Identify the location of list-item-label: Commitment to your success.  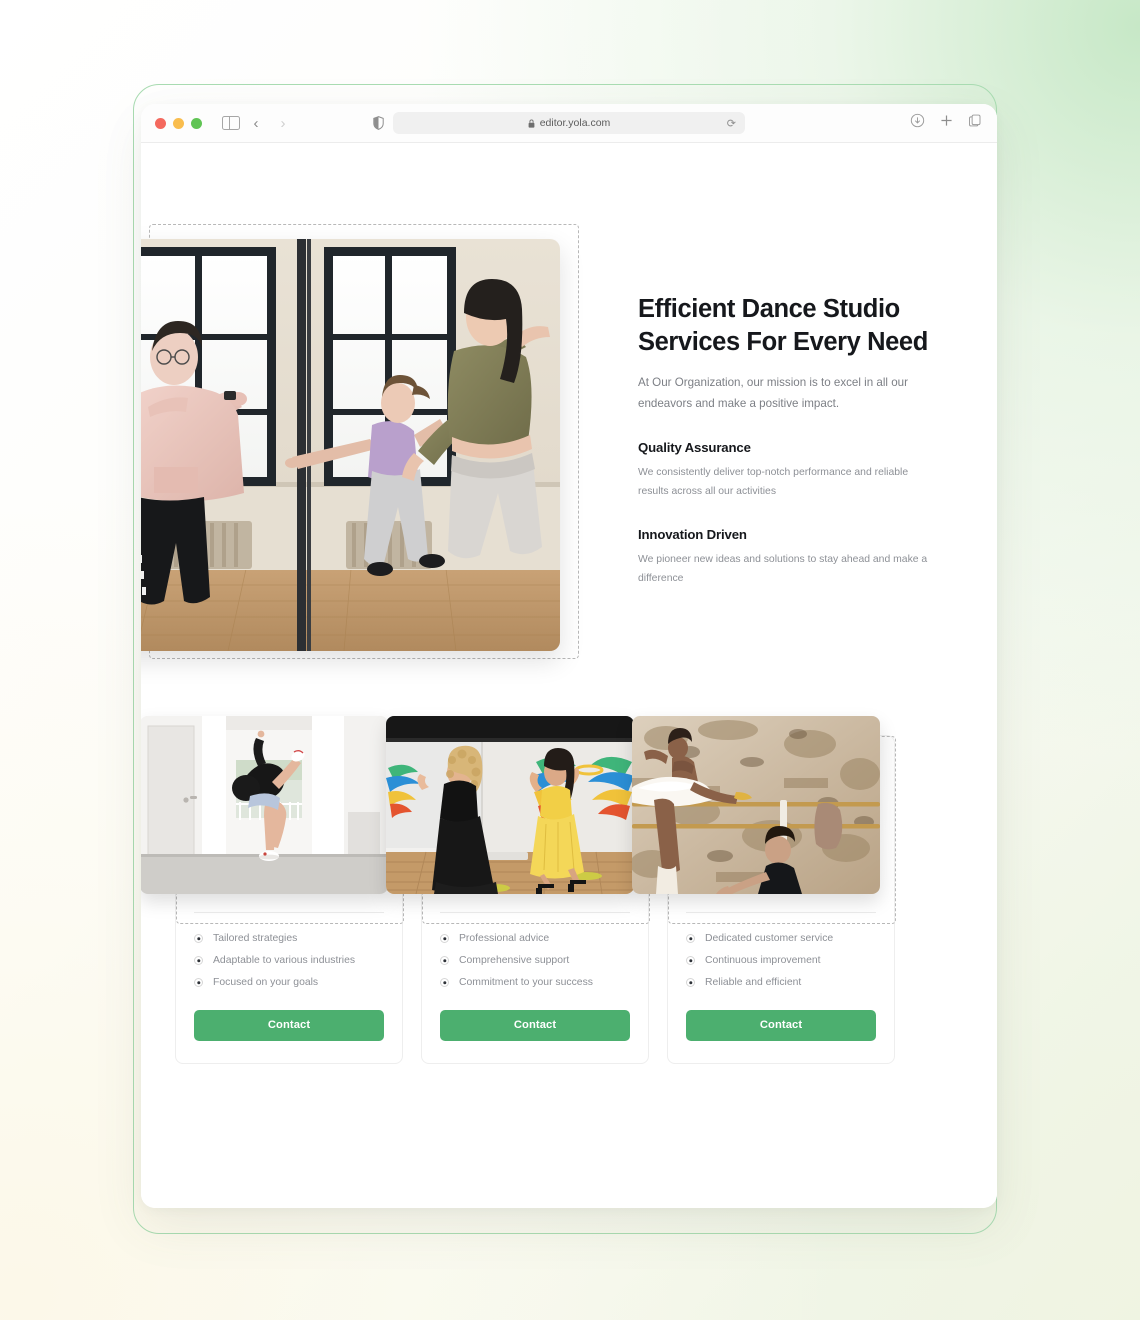
(526, 983).